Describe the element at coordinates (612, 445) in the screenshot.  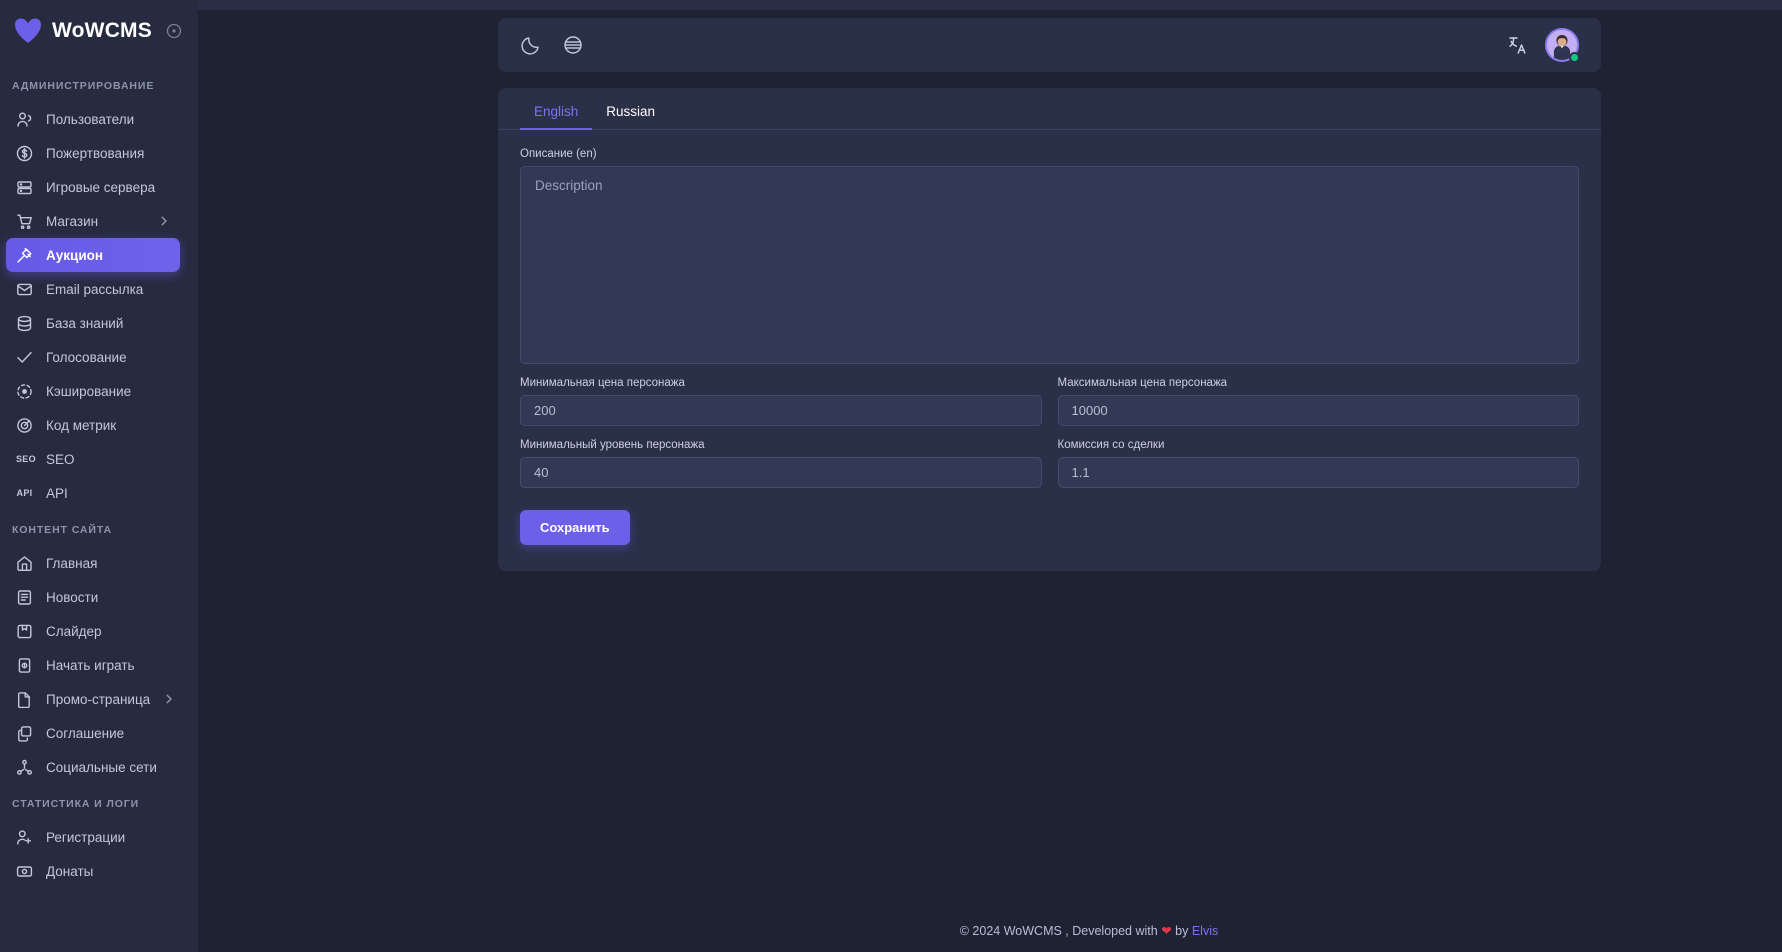
I see `min-level-label: Минимальный уровень персонажа` at that location.